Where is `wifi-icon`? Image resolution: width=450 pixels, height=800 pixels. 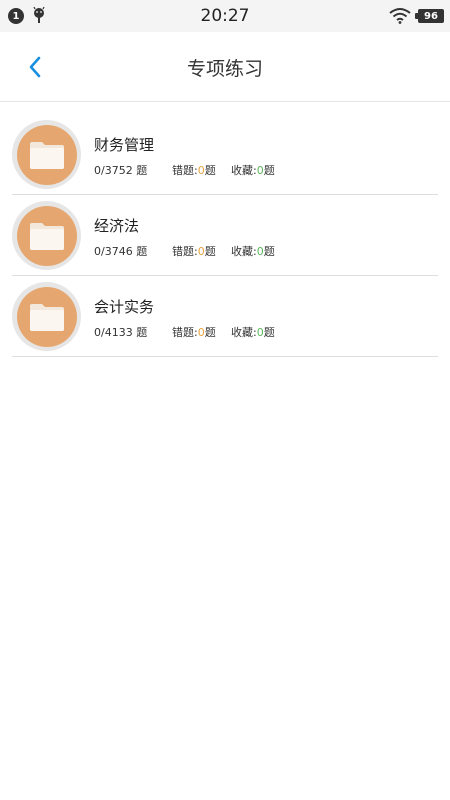
wifi-icon is located at coordinates (400, 16).